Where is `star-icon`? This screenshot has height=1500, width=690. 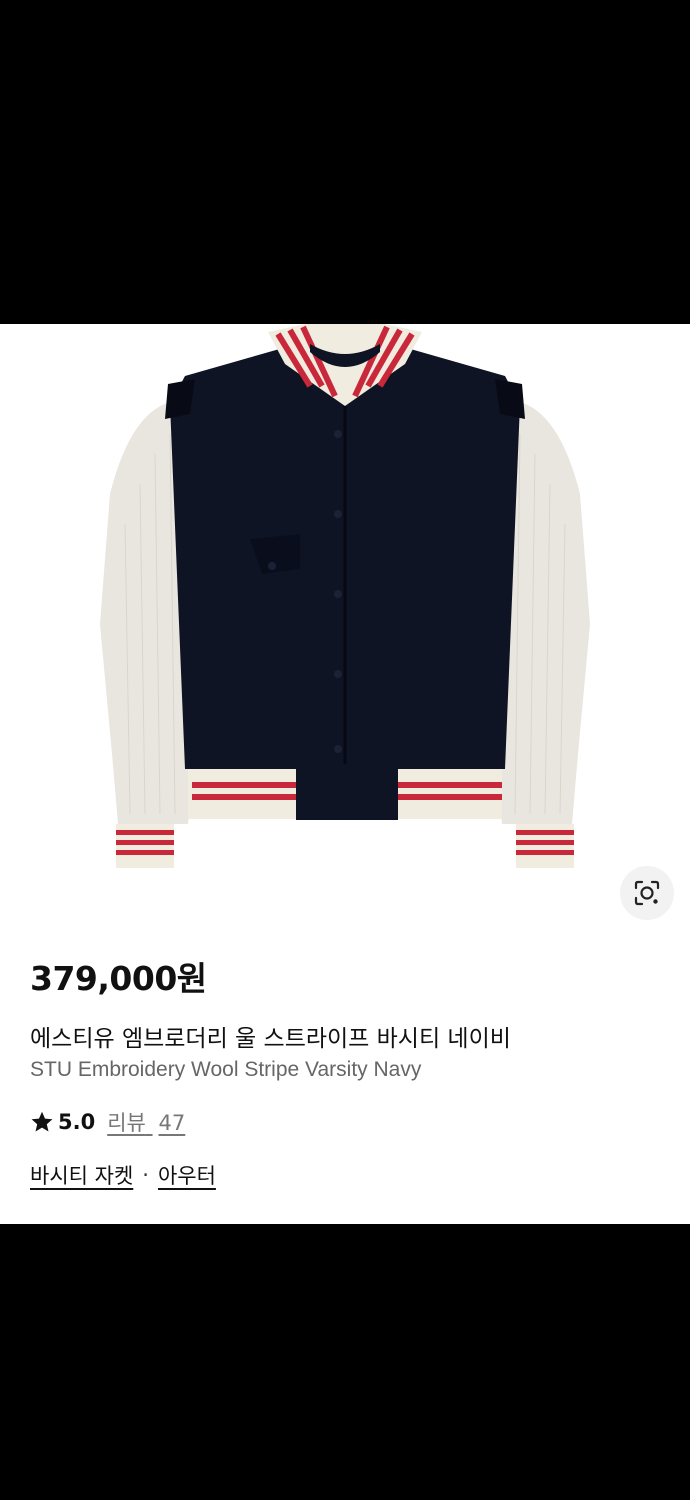
star-icon is located at coordinates (42, 1121).